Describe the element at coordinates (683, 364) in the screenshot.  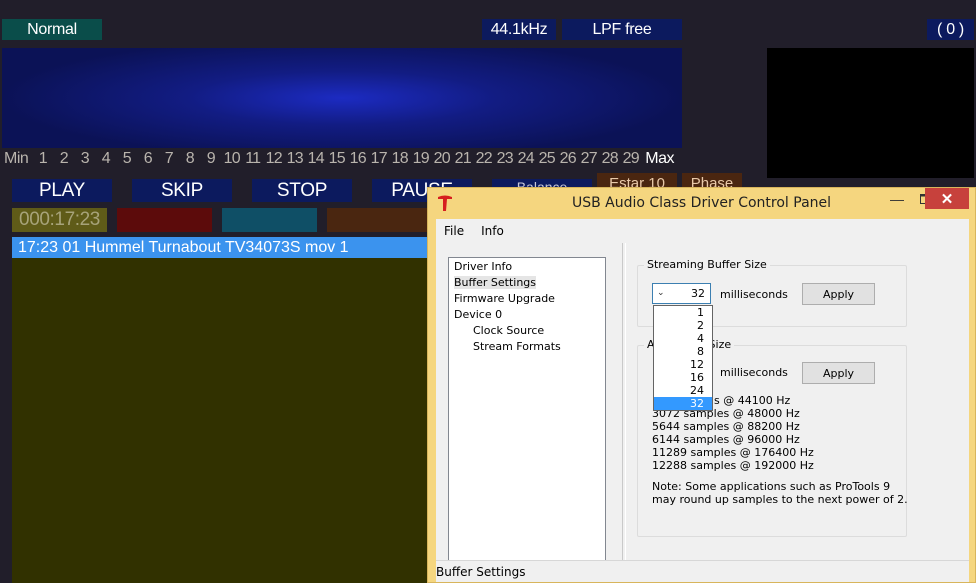
I see `dropdown-option: 12` at that location.